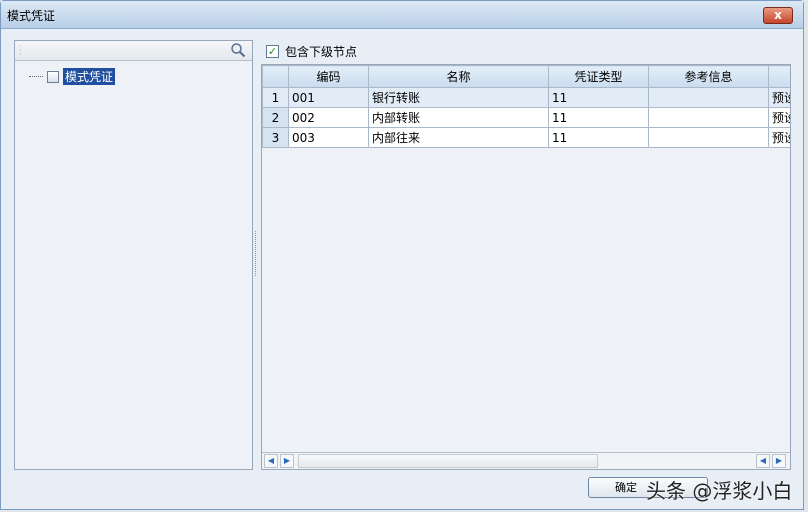 The height and width of the screenshot is (512, 808). I want to click on search-icon, so click(238, 50).